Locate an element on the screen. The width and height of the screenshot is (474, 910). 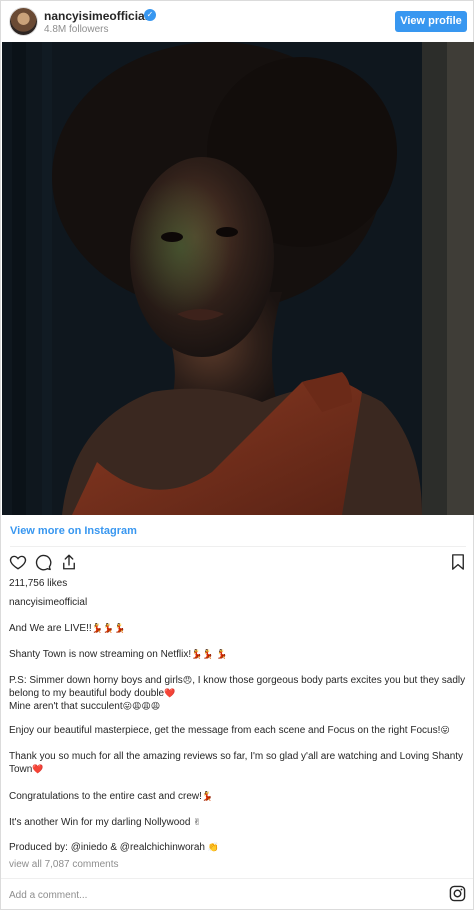
face-emoji-icon: 😛😩😩😩 is located at coordinates (141, 706).